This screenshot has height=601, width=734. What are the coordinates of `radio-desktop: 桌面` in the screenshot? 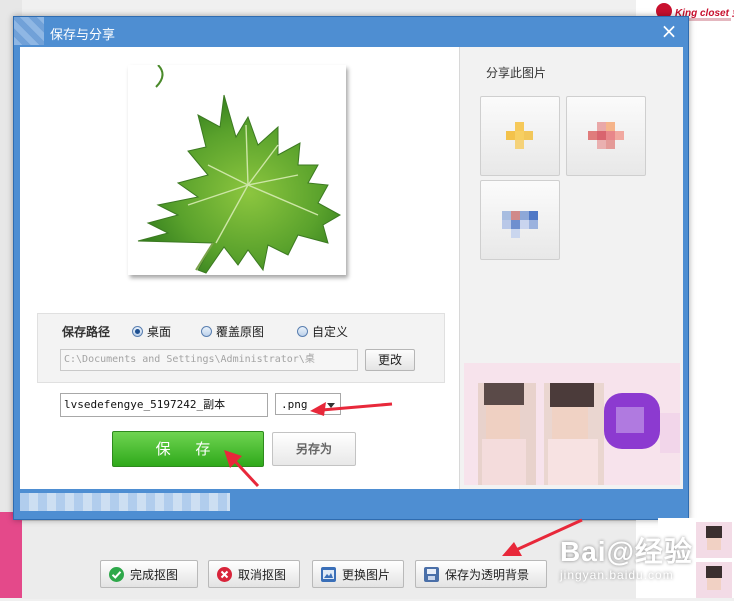 It's located at (151, 331).